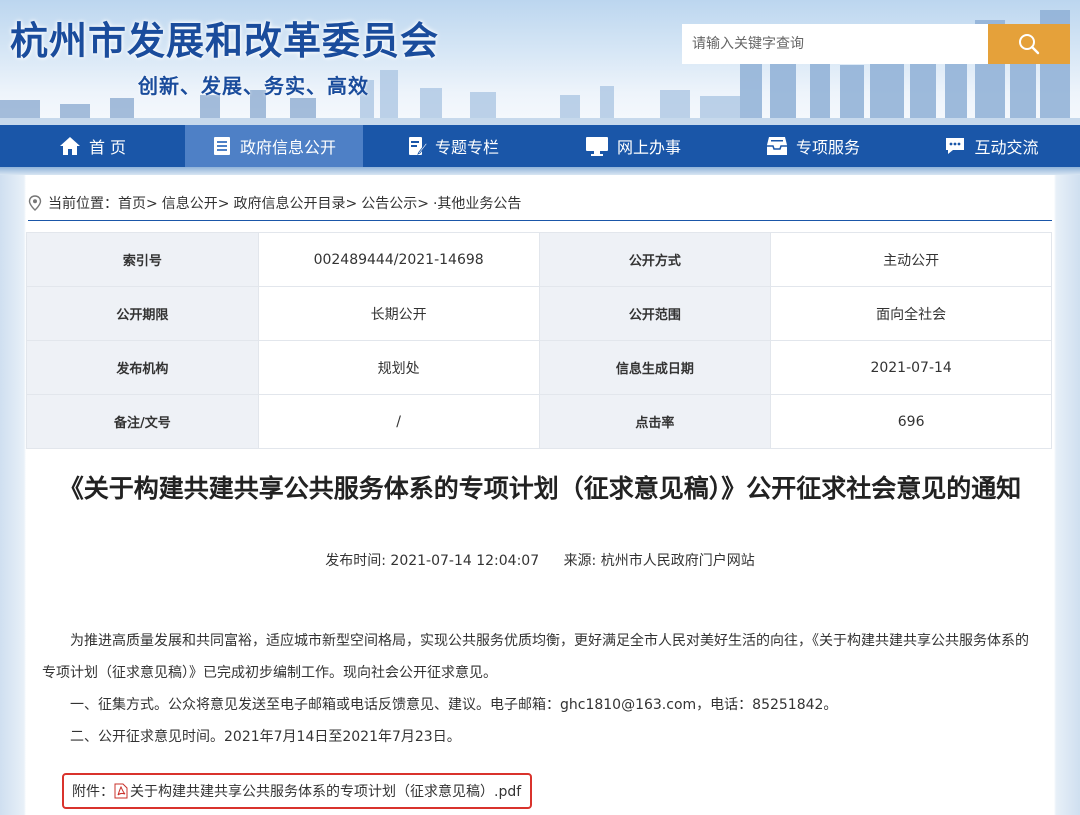  I want to click on meta-value: 规划处, so click(398, 367).